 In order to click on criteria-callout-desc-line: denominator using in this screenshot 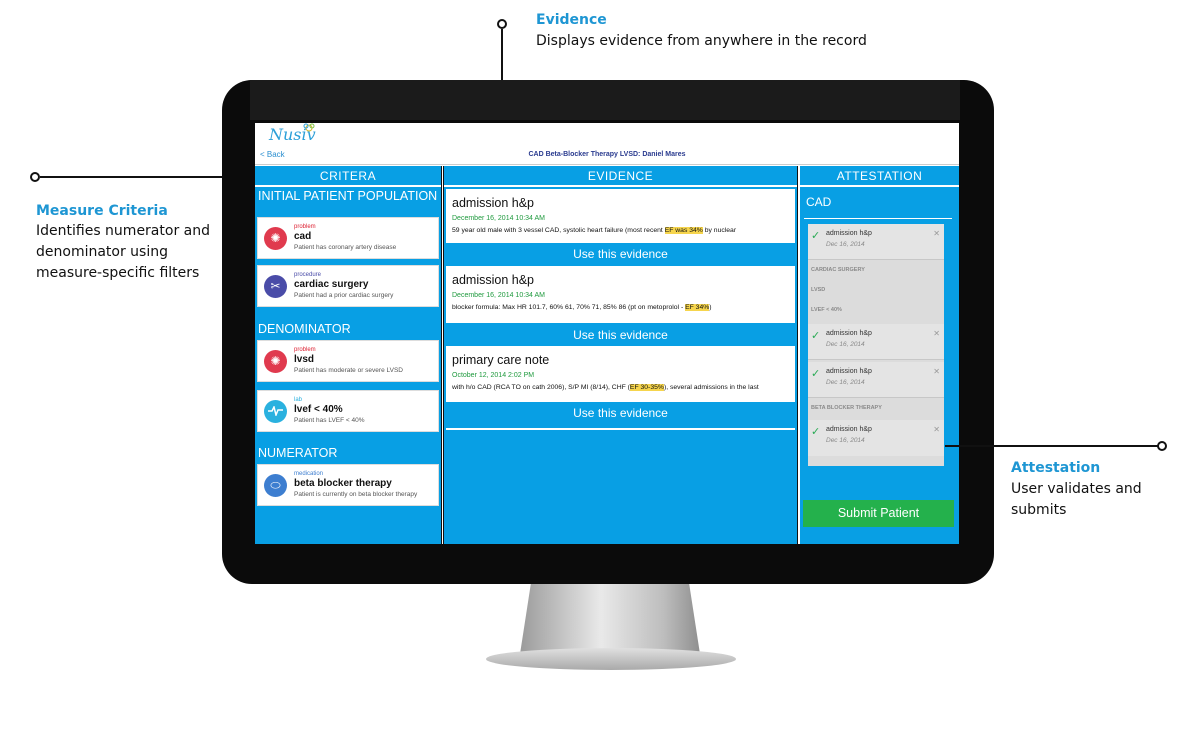, I will do `click(102, 252)`.